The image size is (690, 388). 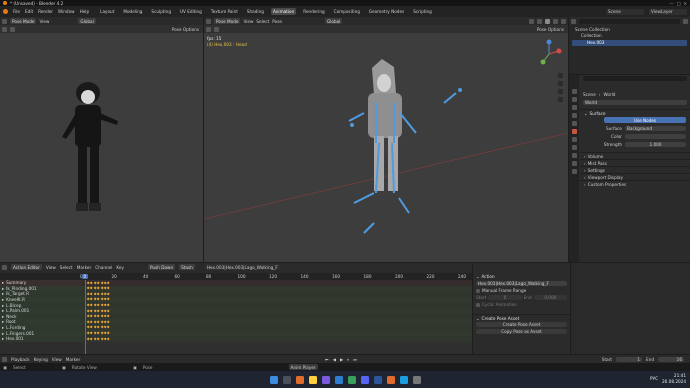 I want to click on pb-start-field: 1, so click(x=629, y=359).